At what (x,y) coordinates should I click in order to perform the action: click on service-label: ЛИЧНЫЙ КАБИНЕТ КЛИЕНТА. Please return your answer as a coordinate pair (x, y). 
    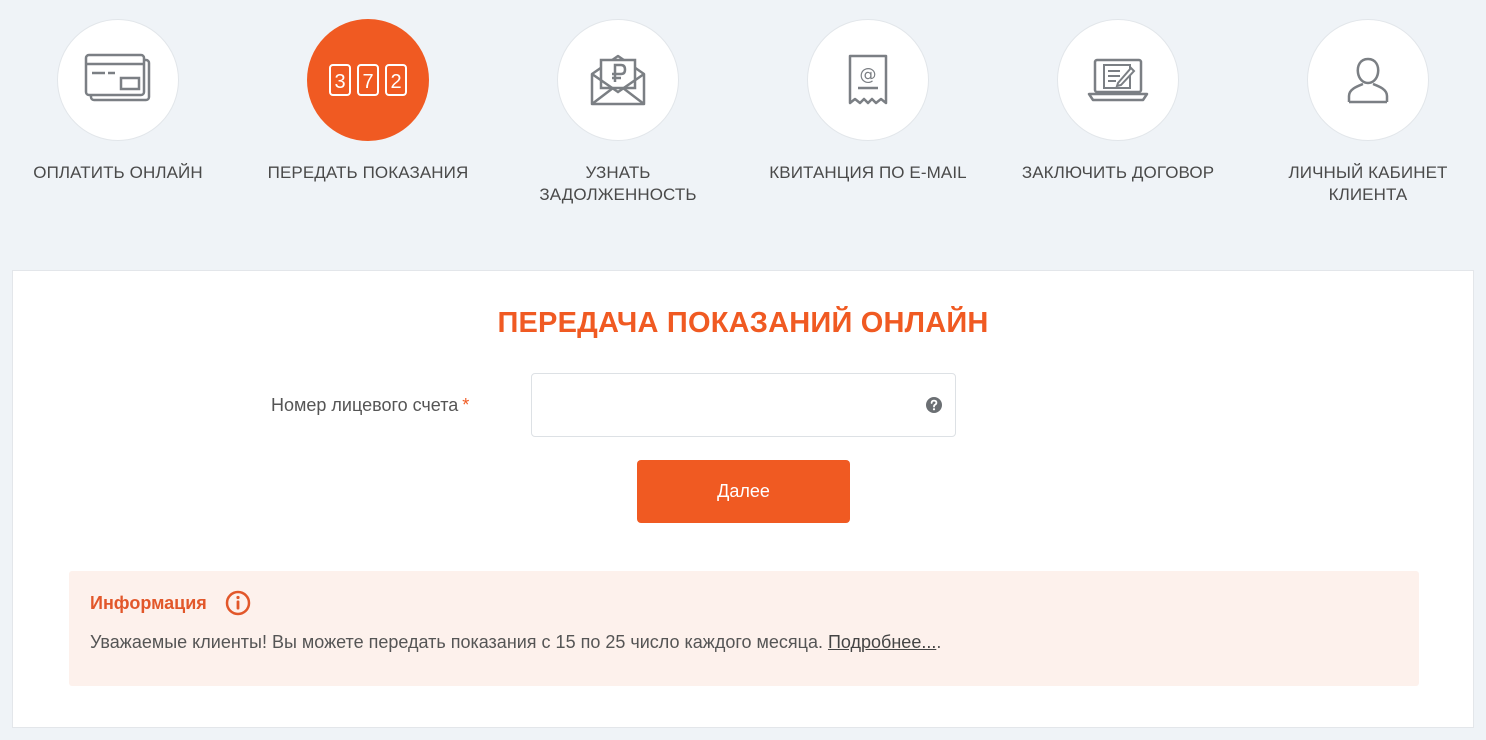
    Looking at the image, I should click on (1368, 183).